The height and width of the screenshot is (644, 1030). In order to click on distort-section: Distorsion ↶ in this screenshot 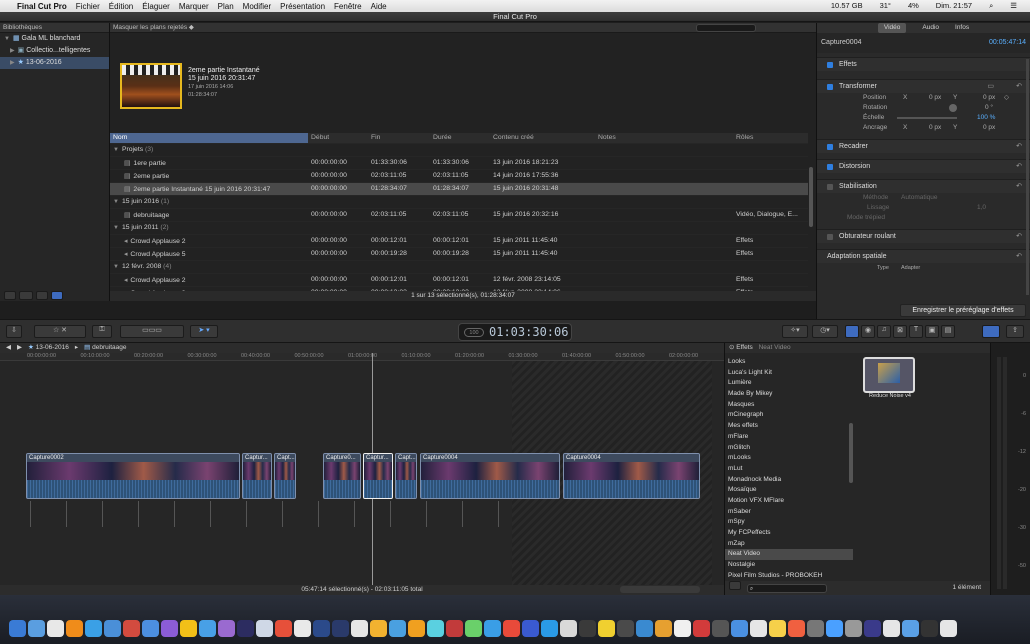, I will do `click(923, 166)`.